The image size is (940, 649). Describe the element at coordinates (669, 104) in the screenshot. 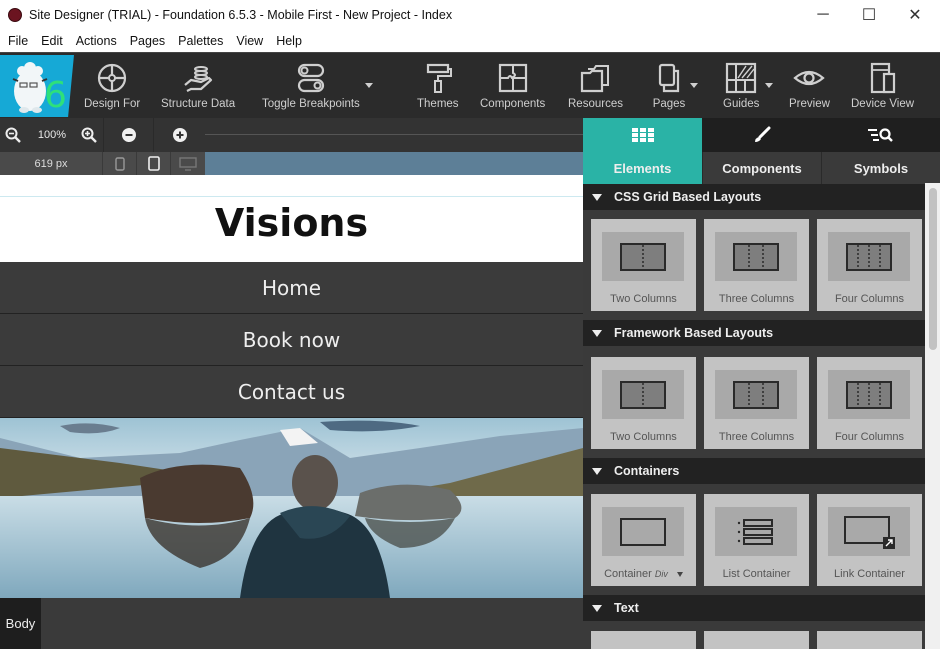

I see `pages-label: Pages` at that location.